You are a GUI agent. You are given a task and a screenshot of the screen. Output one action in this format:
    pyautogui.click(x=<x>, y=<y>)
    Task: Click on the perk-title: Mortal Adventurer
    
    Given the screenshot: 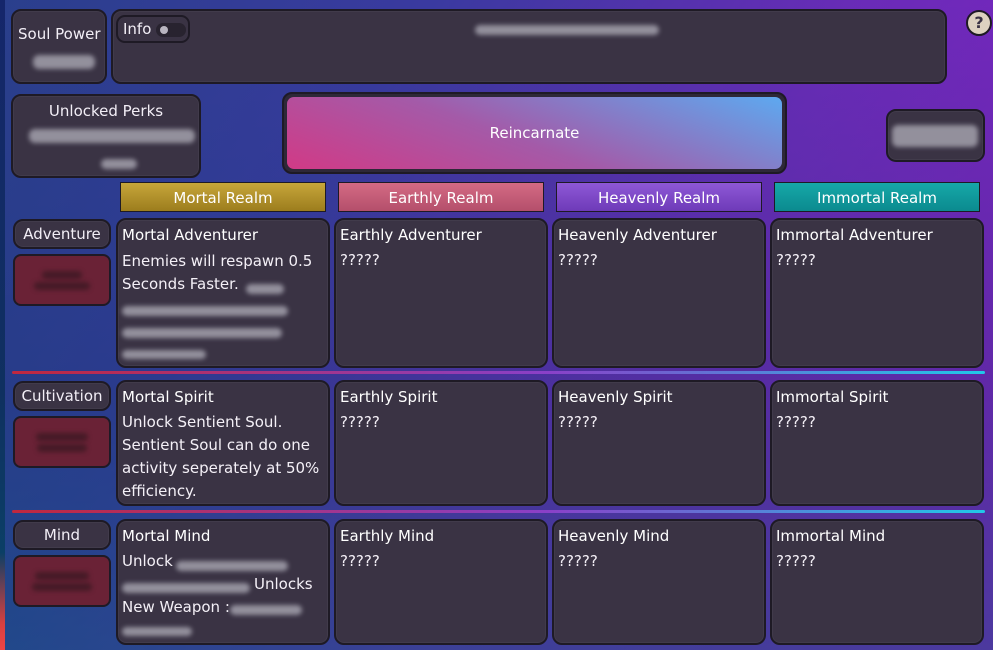 What is the action you would take?
    pyautogui.click(x=190, y=235)
    